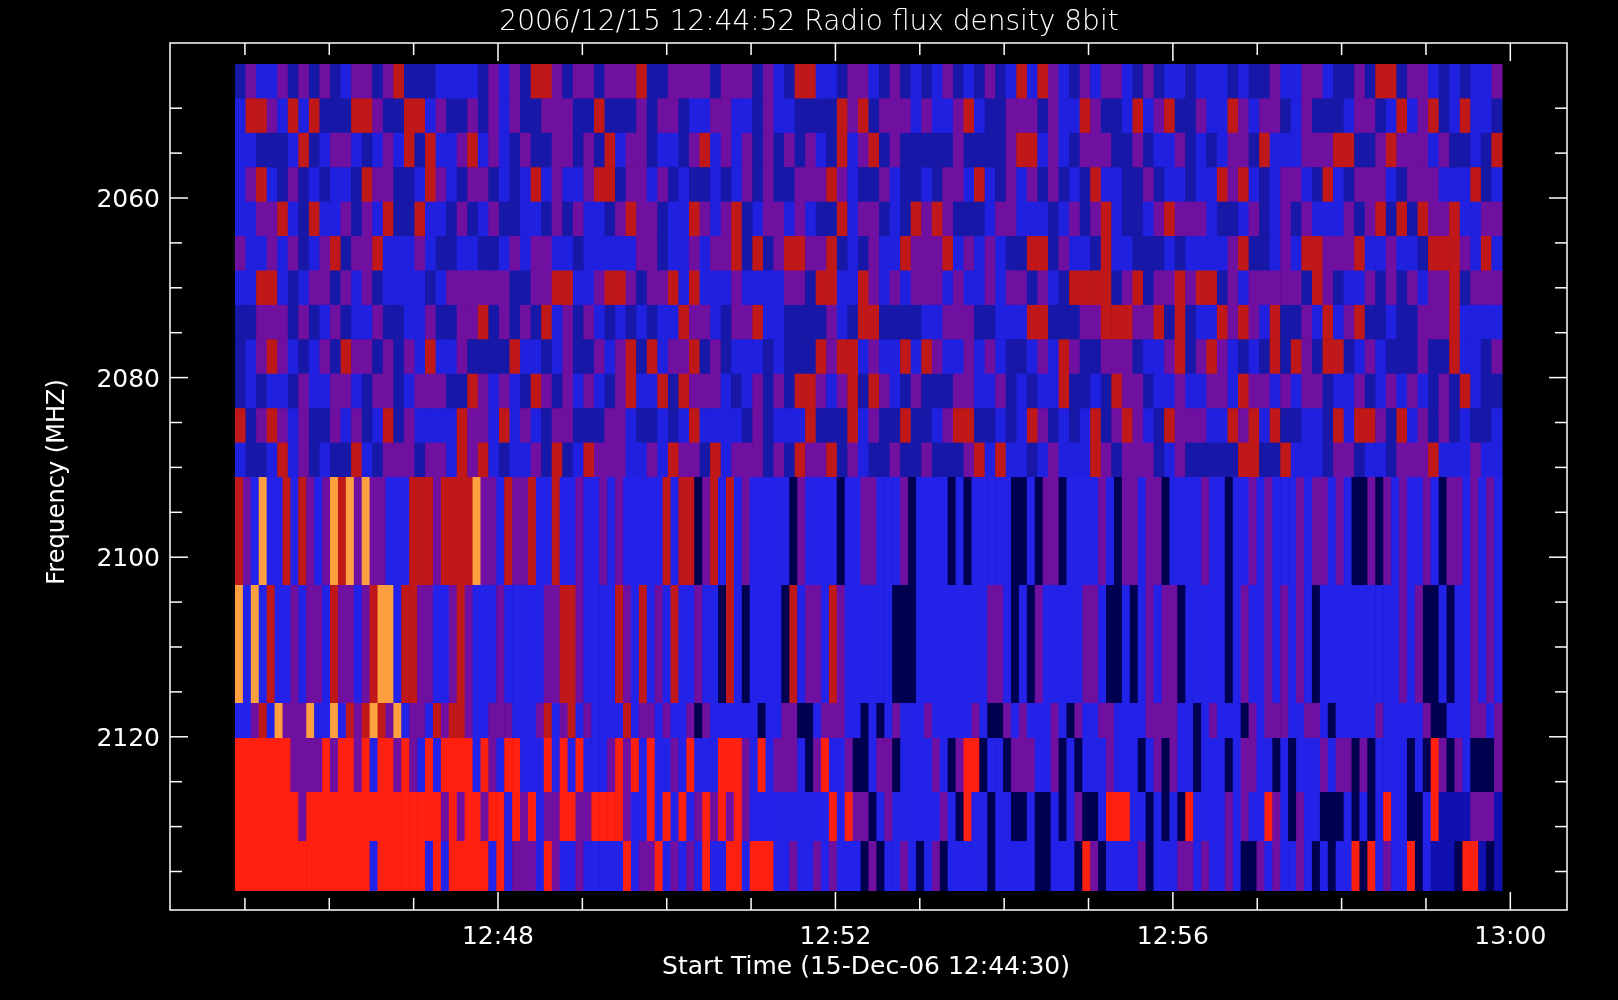 The height and width of the screenshot is (1000, 1618). I want to click on chart-title: 2006/12/15 12:44:52 Radio flux density 8bit, so click(809, 20).